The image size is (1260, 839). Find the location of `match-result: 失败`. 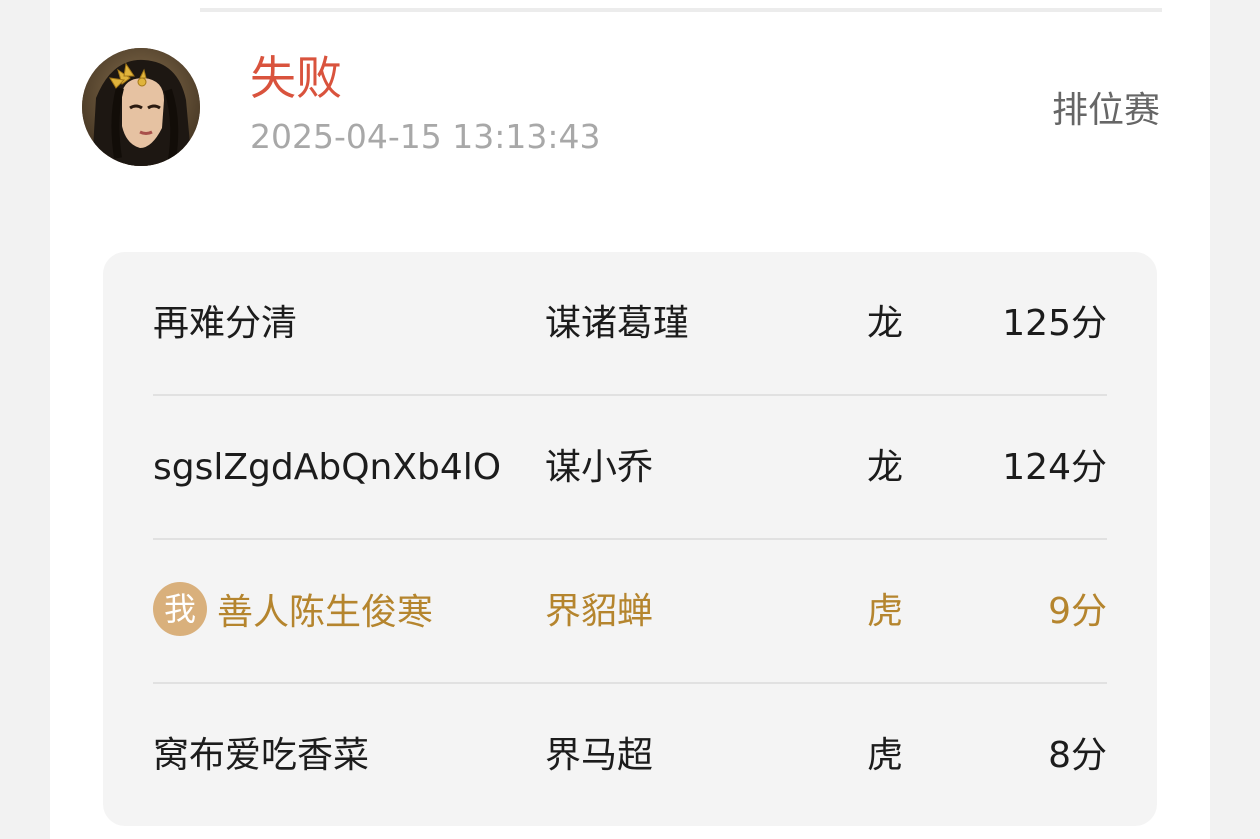

match-result: 失败 is located at coordinates (296, 78).